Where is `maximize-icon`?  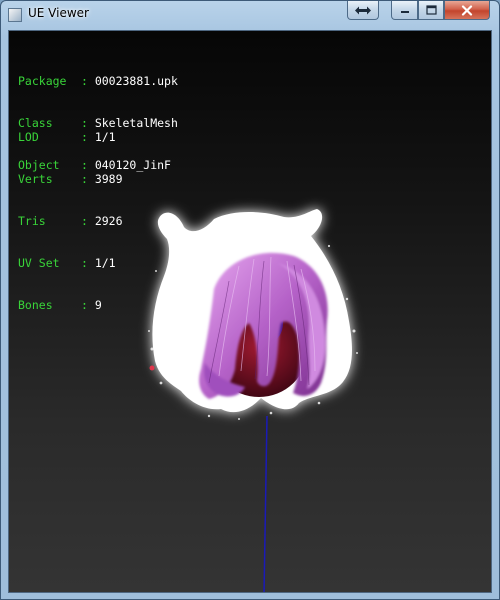 maximize-icon is located at coordinates (431, 10).